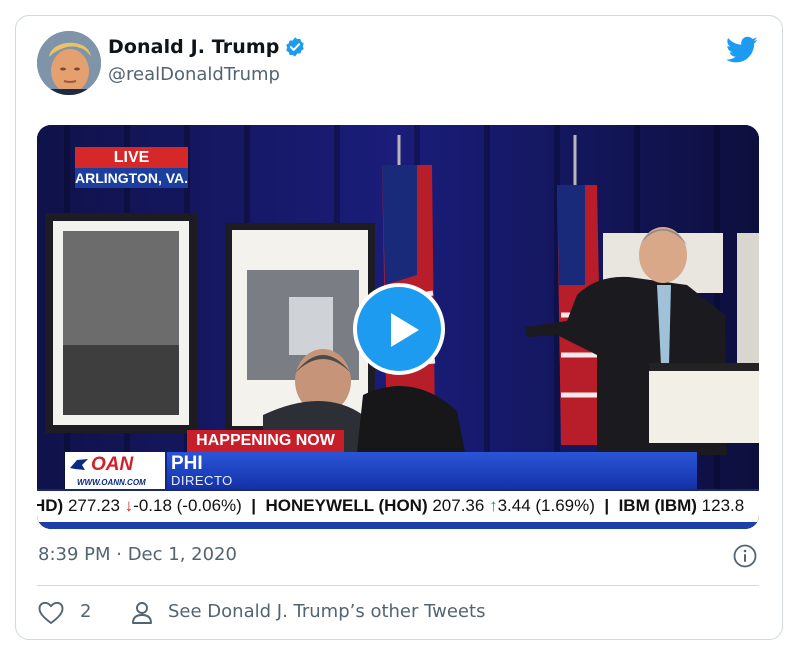  Describe the element at coordinates (405, 330) in the screenshot. I see `play-icon` at that location.